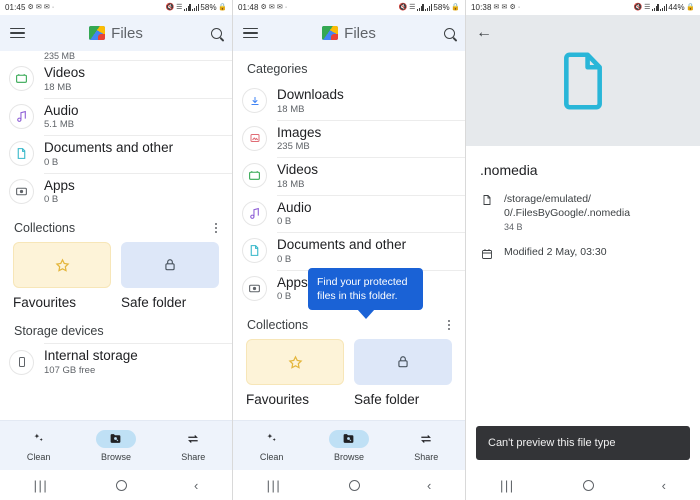 This screenshot has width=700, height=500. I want to click on list-item: Internal storage 107 GB free, so click(116, 362).